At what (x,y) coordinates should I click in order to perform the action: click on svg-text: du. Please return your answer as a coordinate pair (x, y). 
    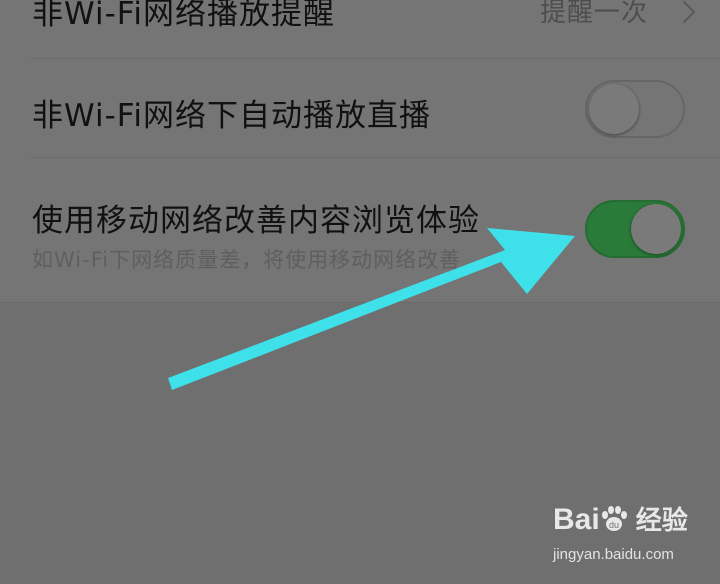
    Looking at the image, I should click on (614, 525).